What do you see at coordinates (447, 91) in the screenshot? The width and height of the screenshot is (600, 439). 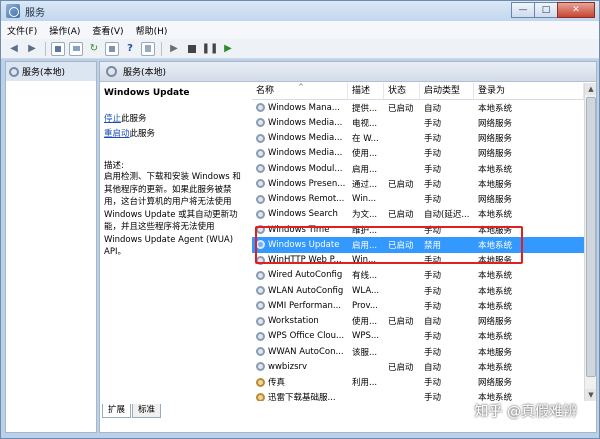 I see `column-header-startup-type: 启动类型` at bounding box center [447, 91].